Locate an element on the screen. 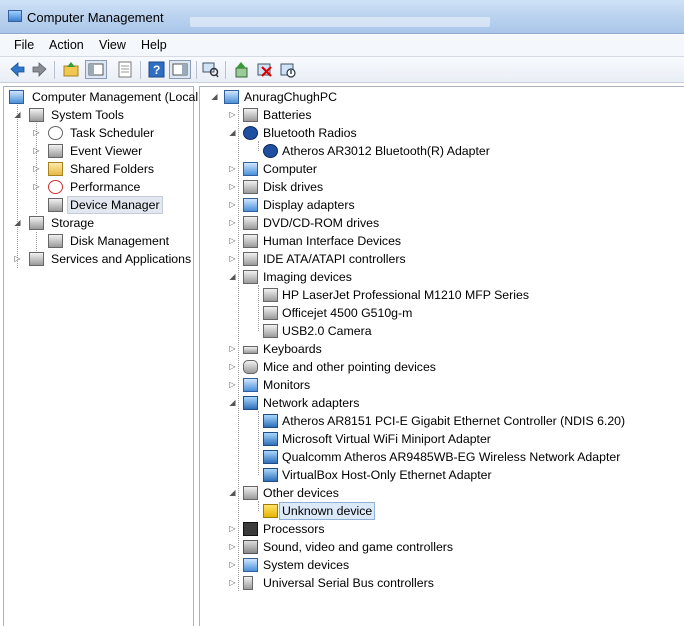 The width and height of the screenshot is (684, 626). ide-controller-icon is located at coordinates (250, 259).